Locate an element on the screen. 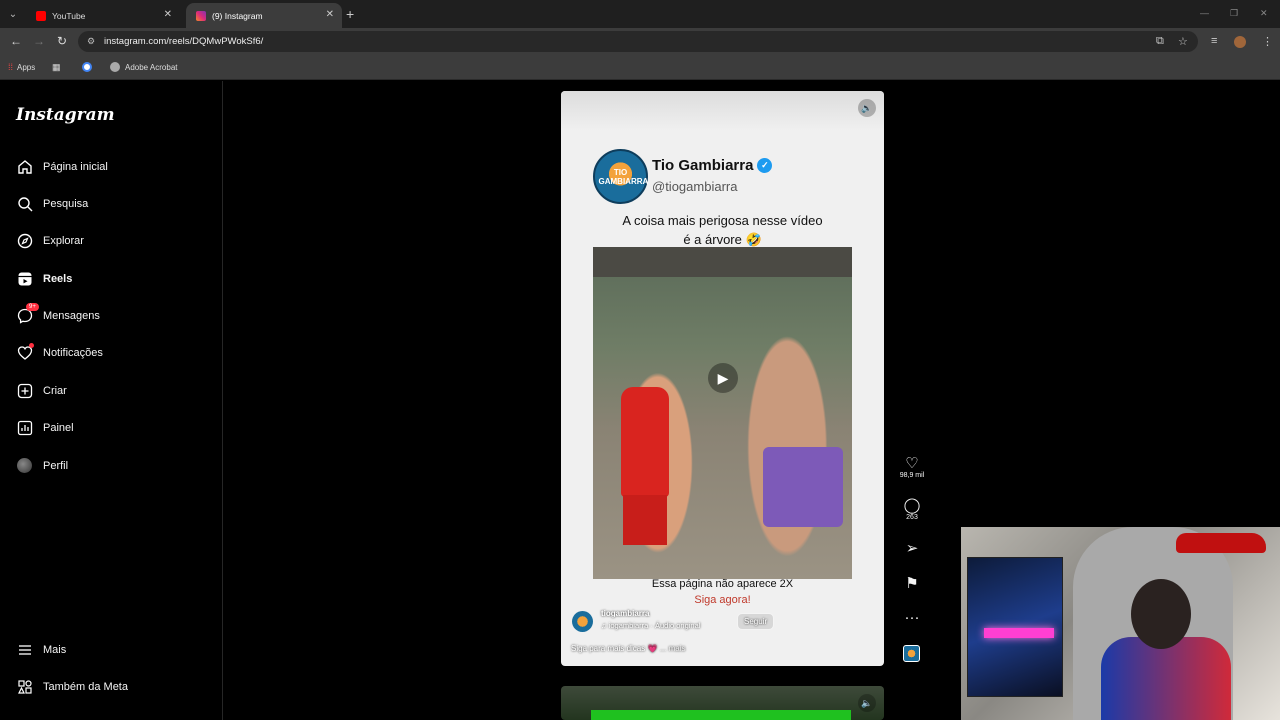 The width and height of the screenshot is (1280, 720). profile-avatar-icon is located at coordinates (1240, 42).